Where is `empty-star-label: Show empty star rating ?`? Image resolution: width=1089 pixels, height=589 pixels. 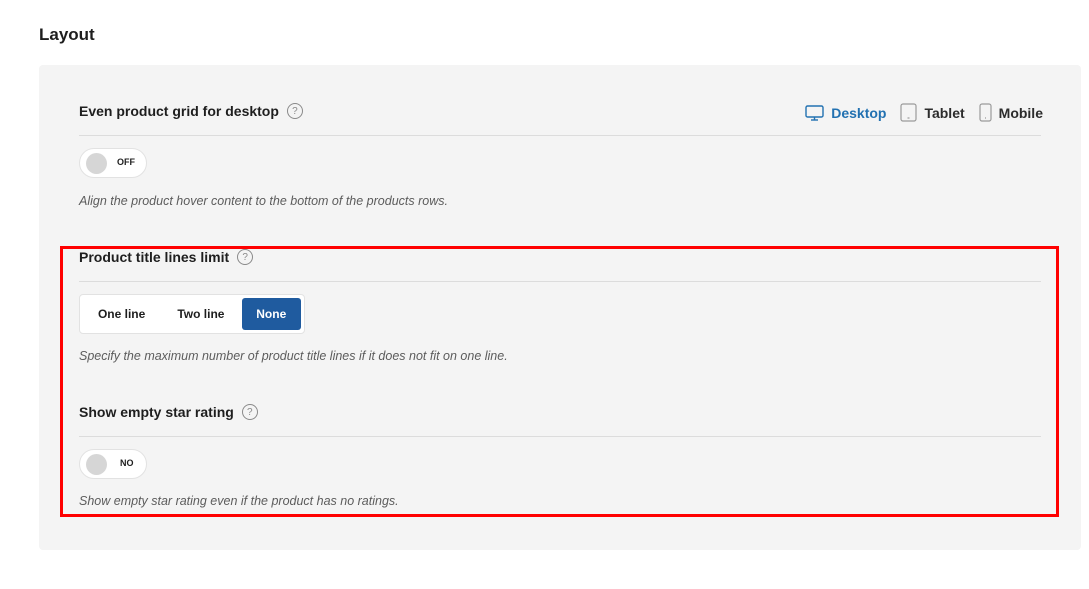
empty-star-label: Show empty star rating ? is located at coordinates (168, 412).